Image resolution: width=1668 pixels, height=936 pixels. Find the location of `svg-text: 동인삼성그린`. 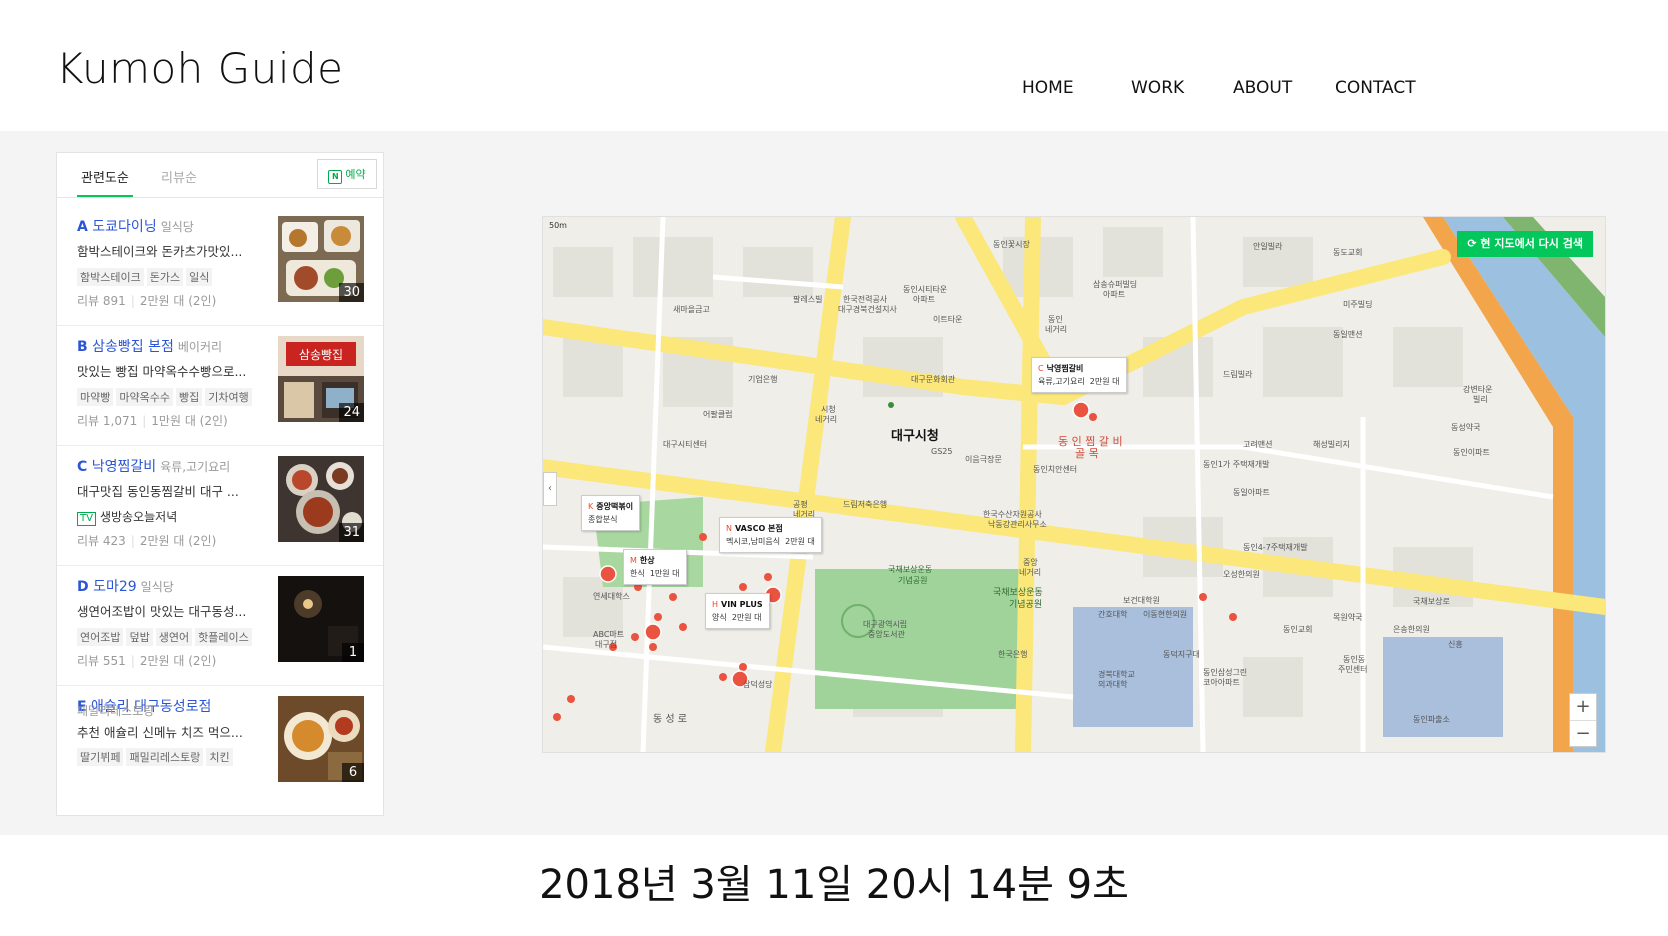

svg-text: 동인삼성그린 is located at coordinates (1225, 672).